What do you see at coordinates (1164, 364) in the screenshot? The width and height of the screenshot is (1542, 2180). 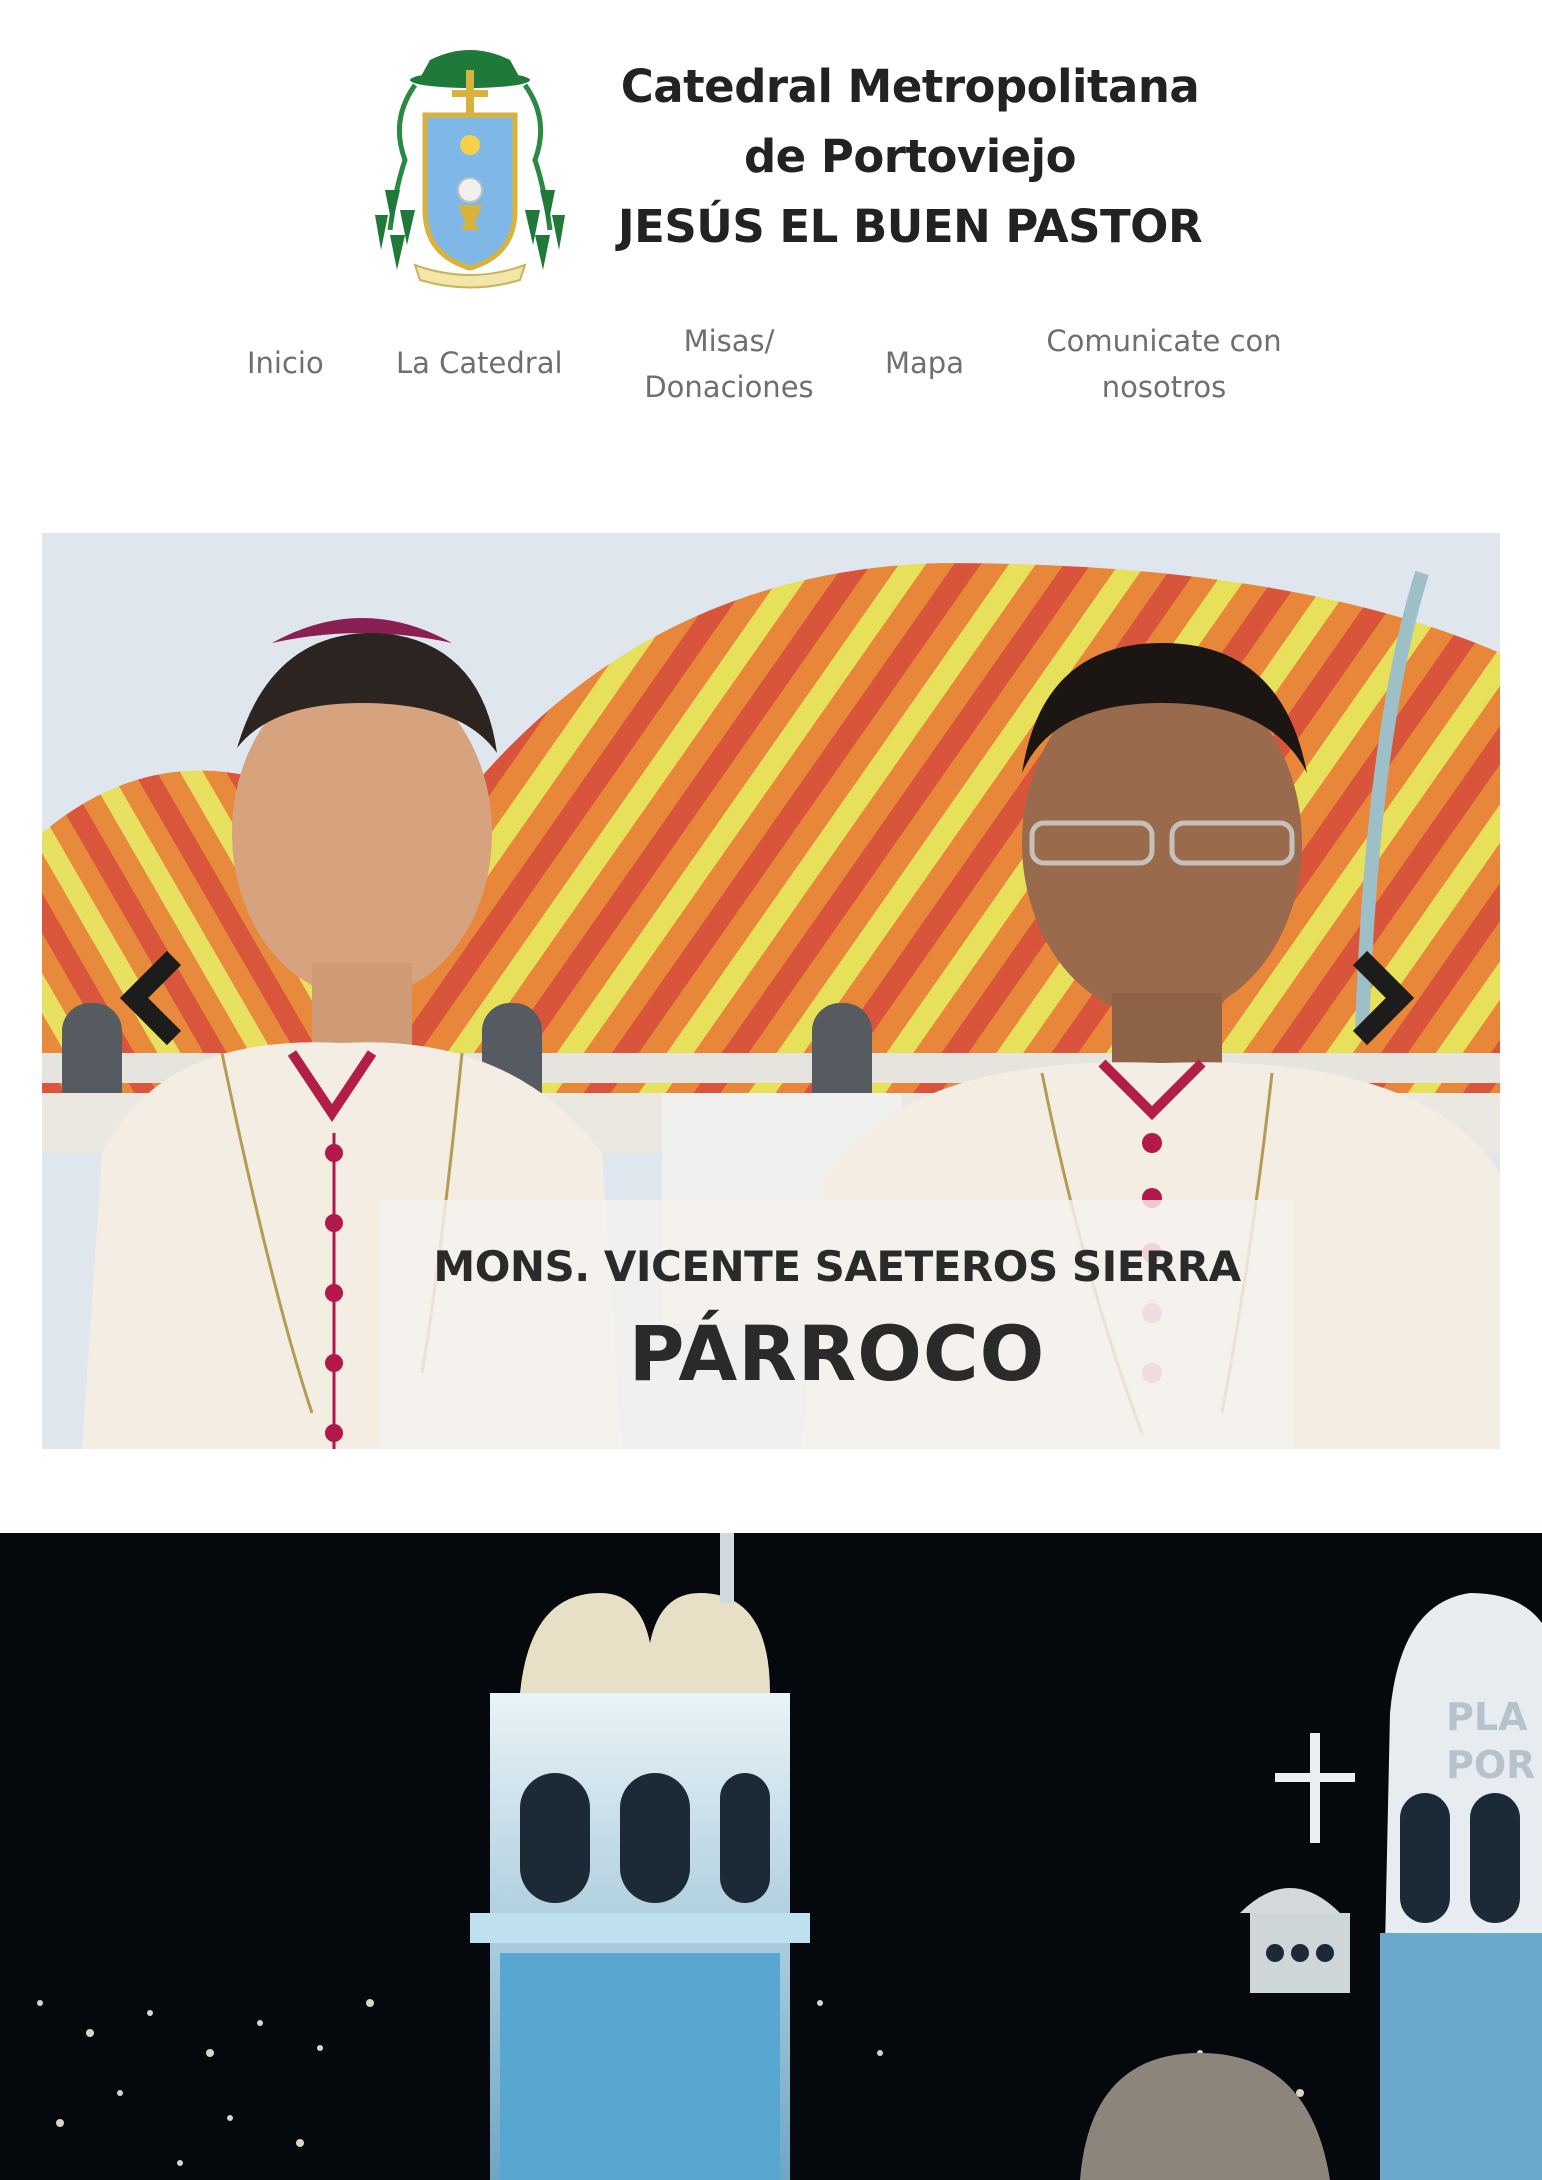 I see `nav-item-comunicate: Comunicate con nosotros` at bounding box center [1164, 364].